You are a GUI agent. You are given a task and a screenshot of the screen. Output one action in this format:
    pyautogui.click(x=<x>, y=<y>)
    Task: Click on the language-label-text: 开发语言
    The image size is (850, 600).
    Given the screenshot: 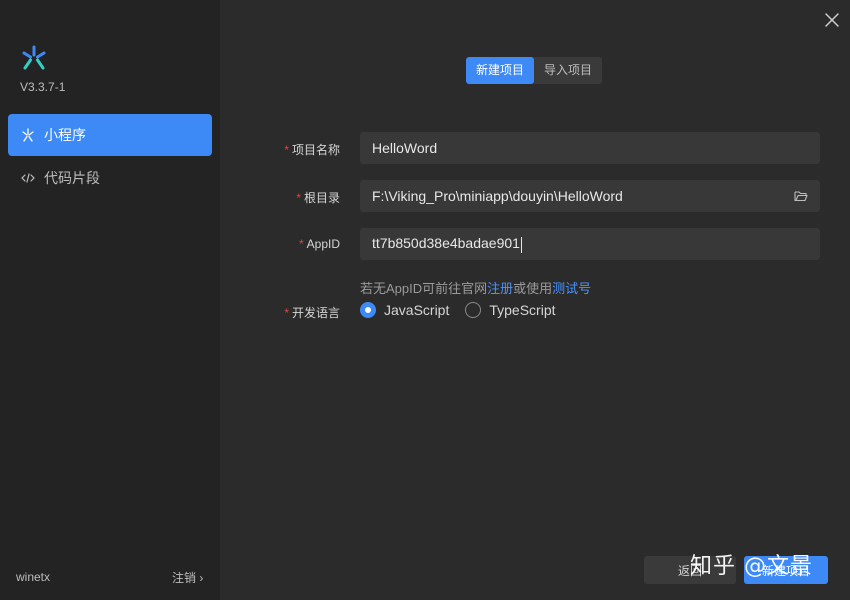 What is the action you would take?
    pyautogui.click(x=315, y=313)
    